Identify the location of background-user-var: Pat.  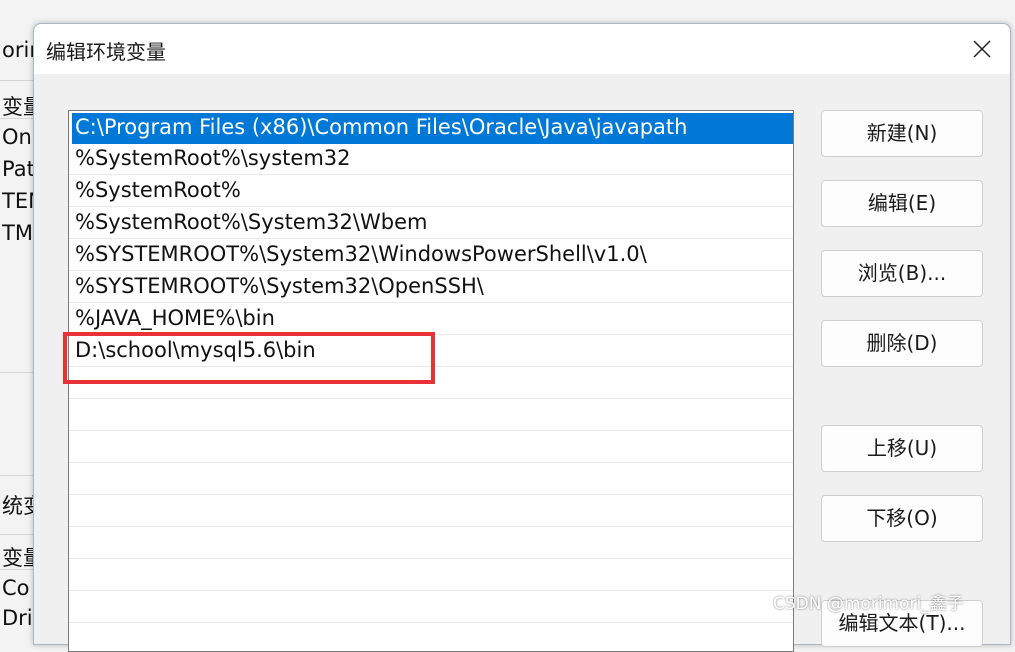
(18, 169).